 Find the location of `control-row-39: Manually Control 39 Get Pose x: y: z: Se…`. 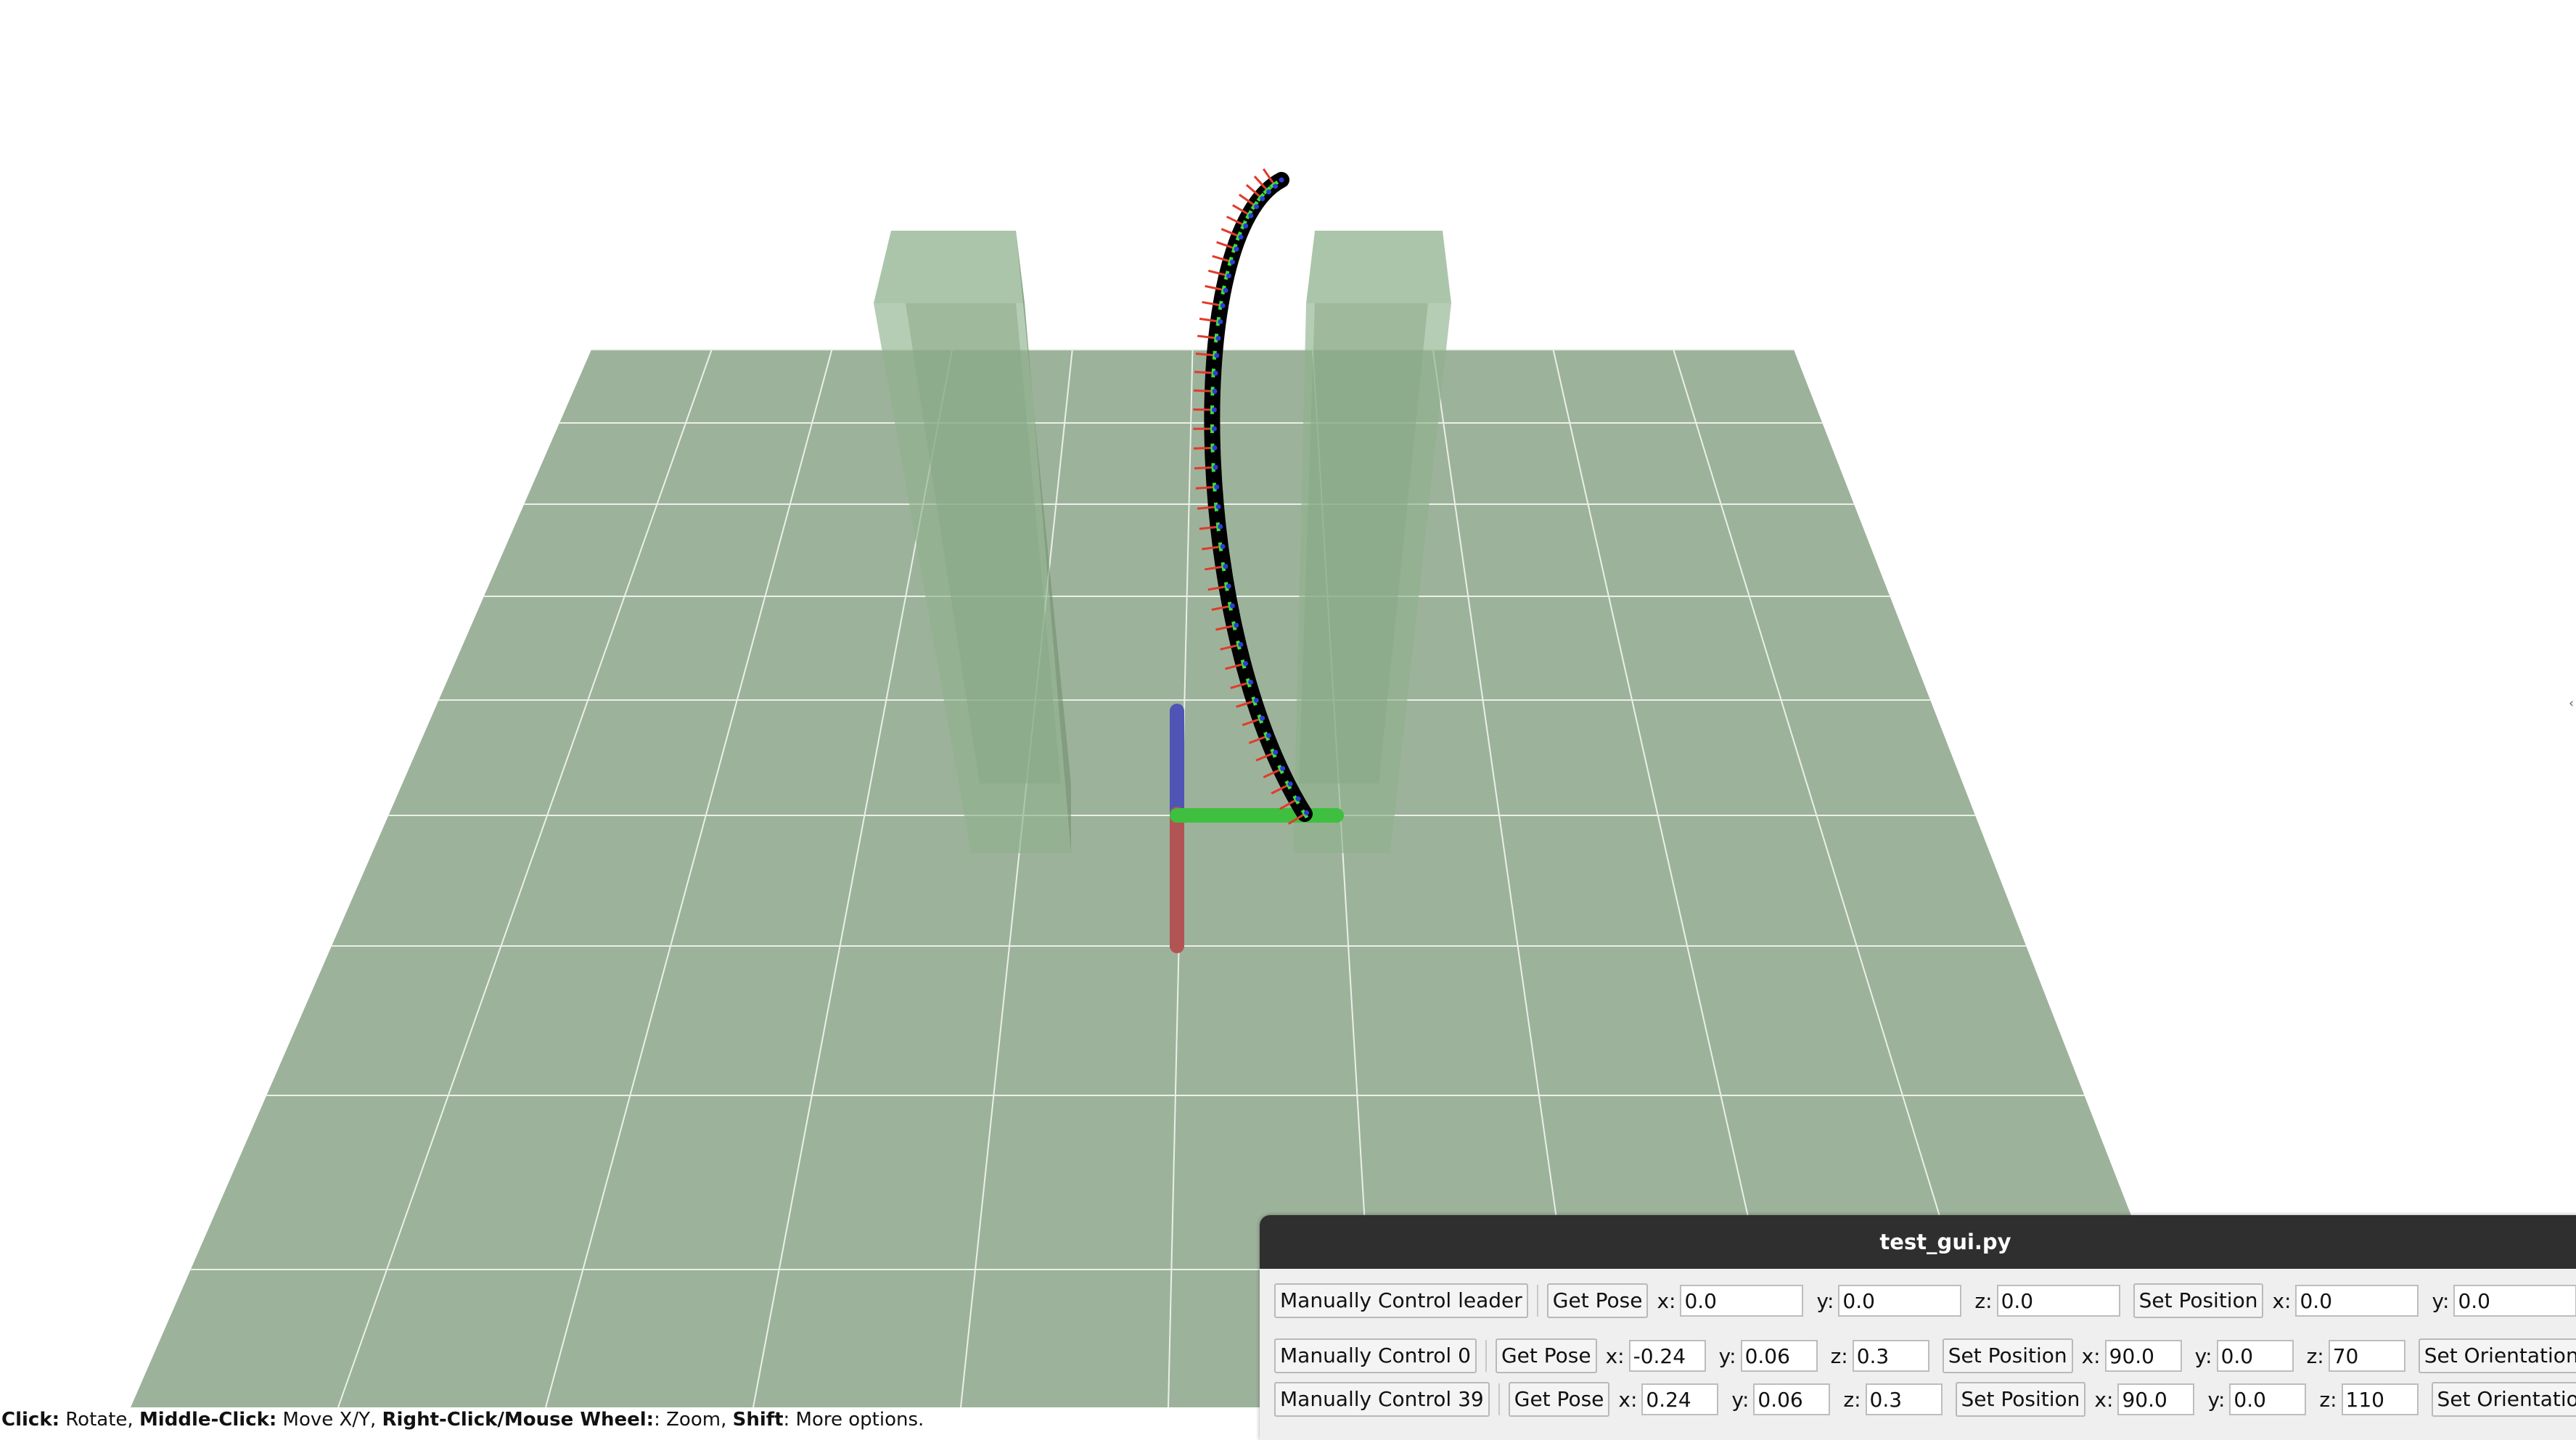

control-row-39: Manually Control 39 Get Pose x: y: z: Se… is located at coordinates (1925, 1399).